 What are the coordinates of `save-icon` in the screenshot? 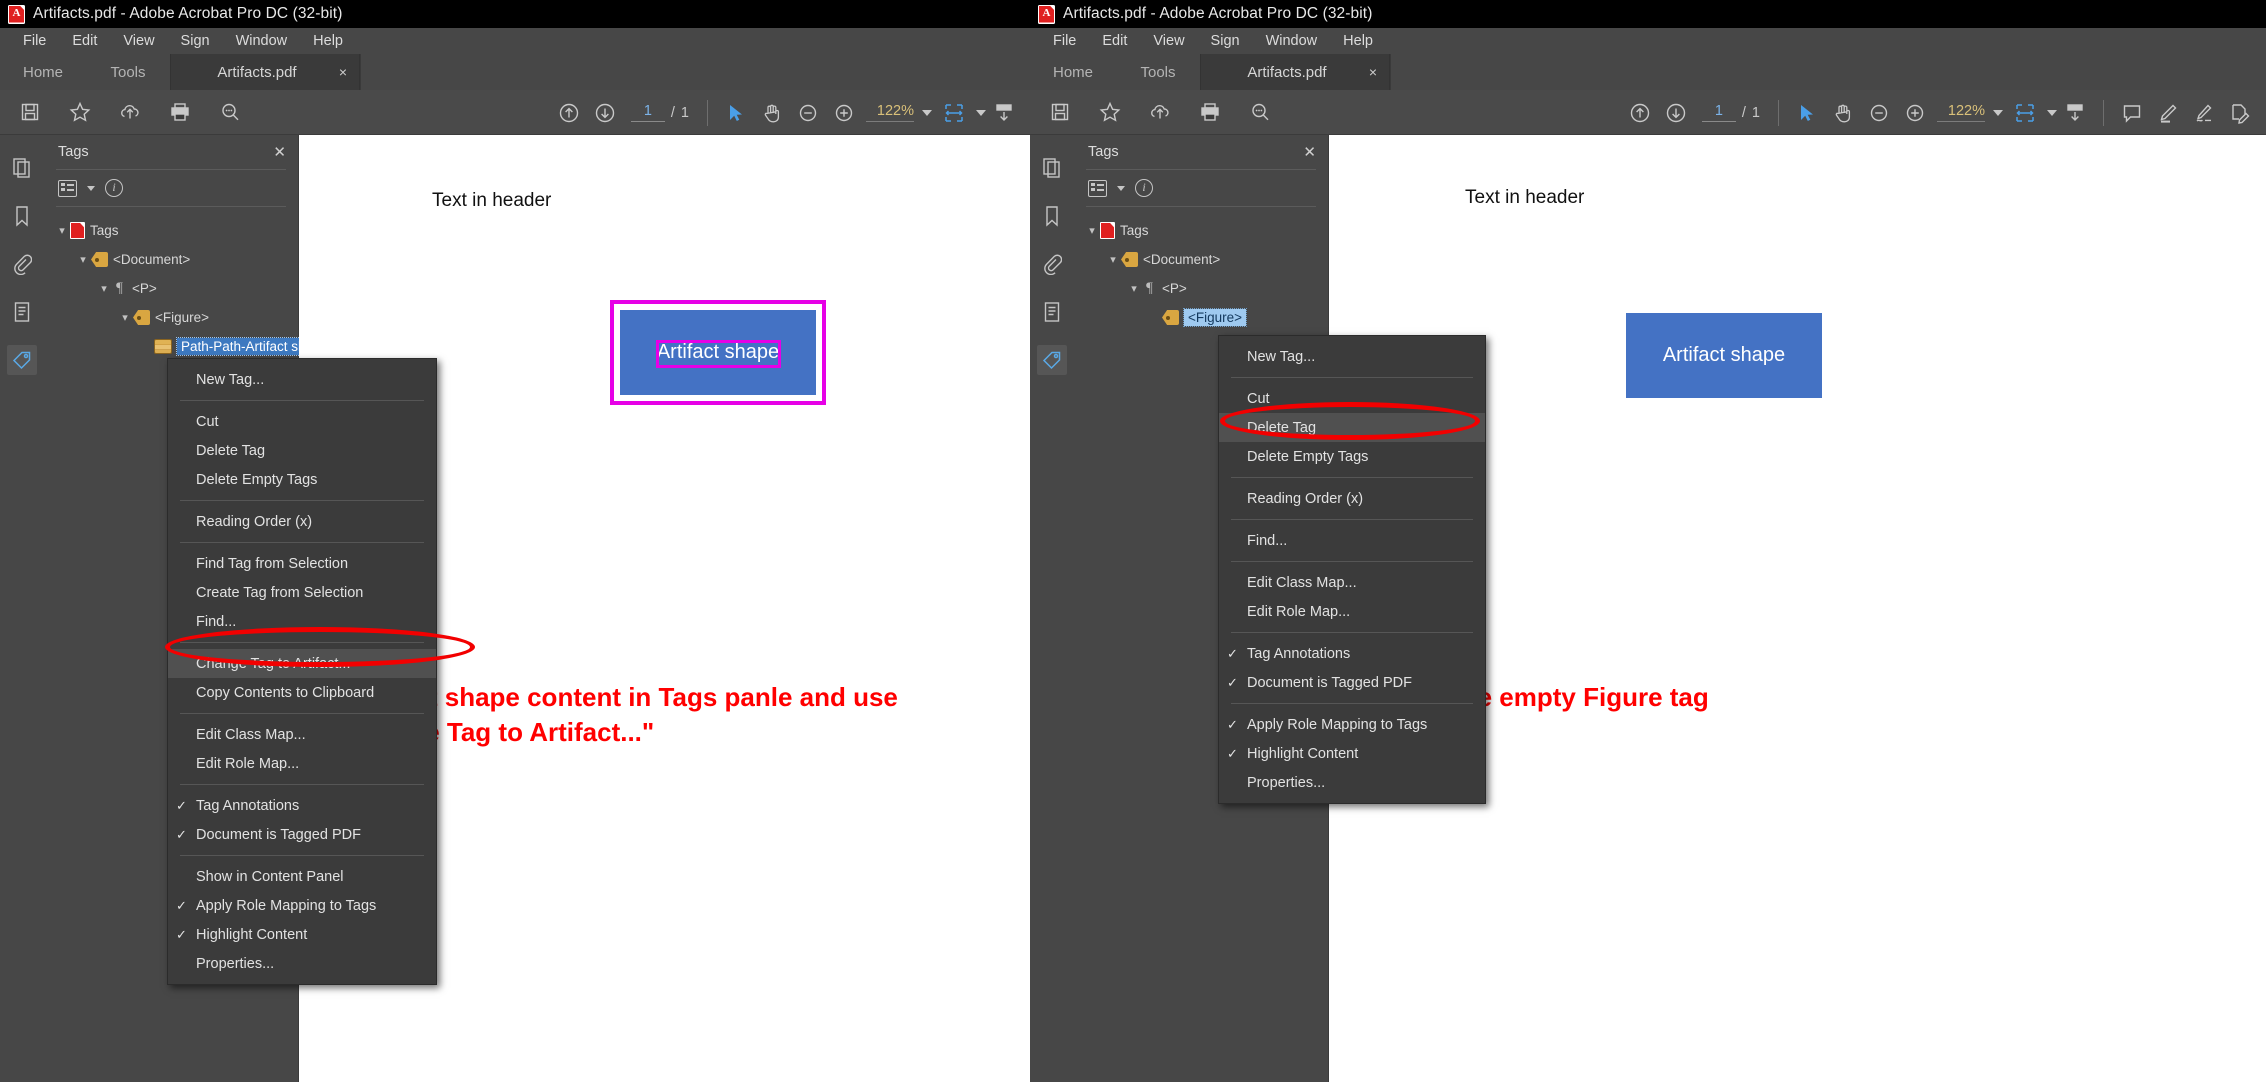 It's located at (30, 112).